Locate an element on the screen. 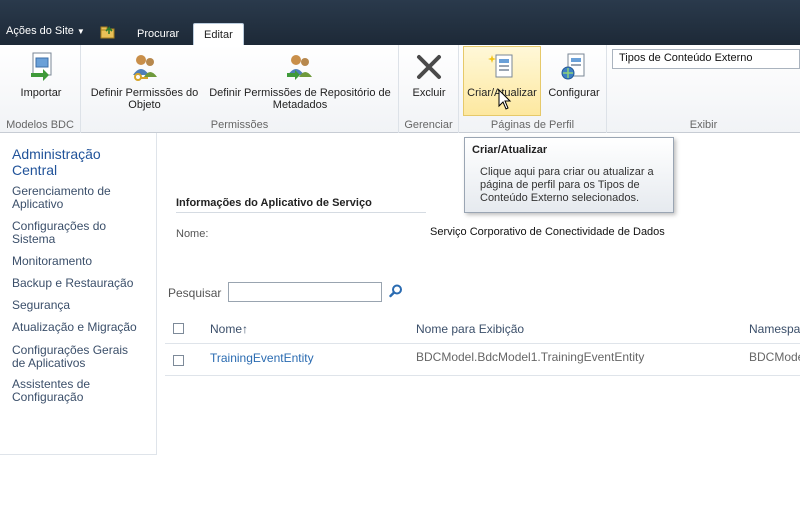 This screenshot has width=800, height=510. view-combo: Tipos de Conteúdo Externo is located at coordinates (706, 59).